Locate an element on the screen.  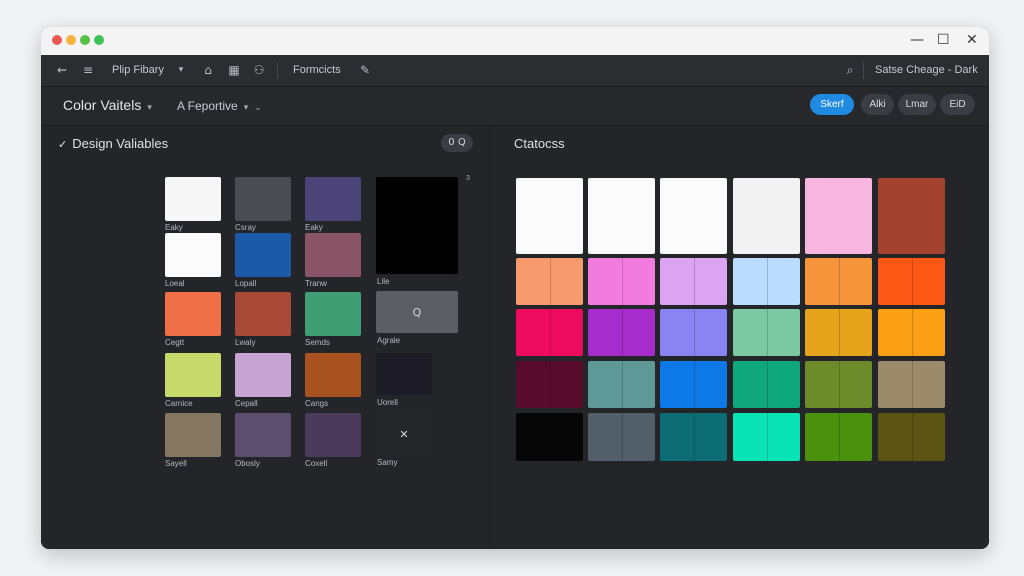
eyedropper-icon: ✎ is located at coordinates (365, 70).